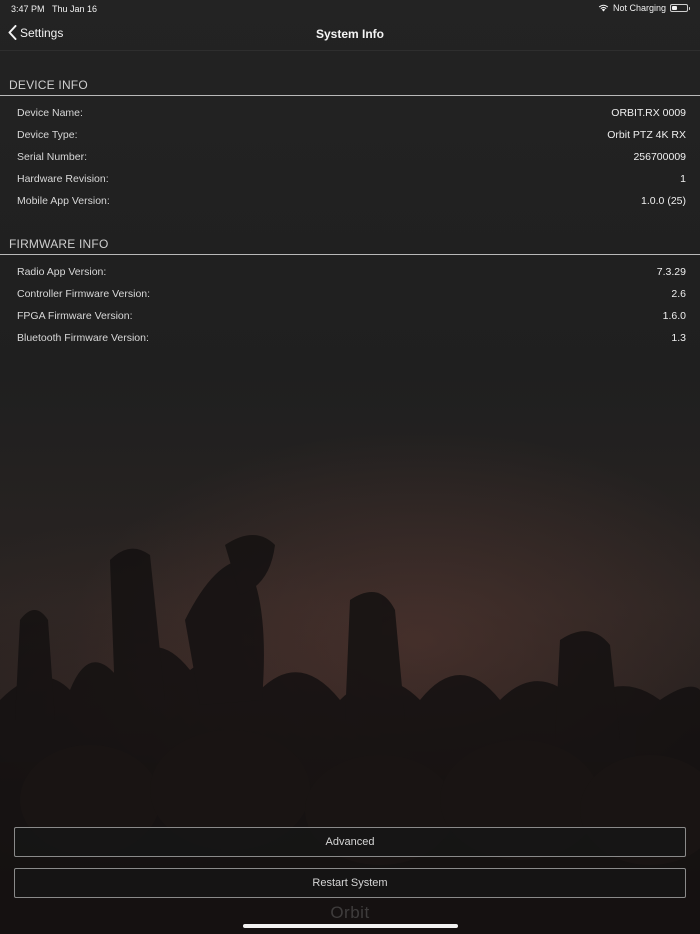  Describe the element at coordinates (350, 201) in the screenshot. I see `info-row-mobile-app-version: Mobile App Version: 1.0.0 (25)` at that location.